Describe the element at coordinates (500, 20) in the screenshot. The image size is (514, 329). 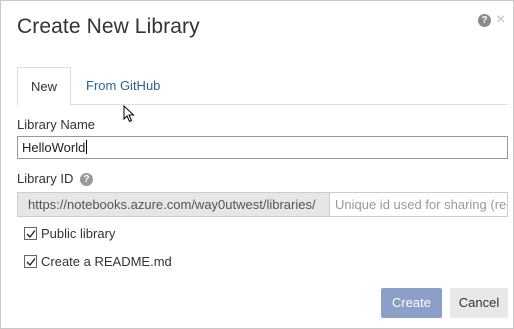
I see `close-icon: ×` at that location.